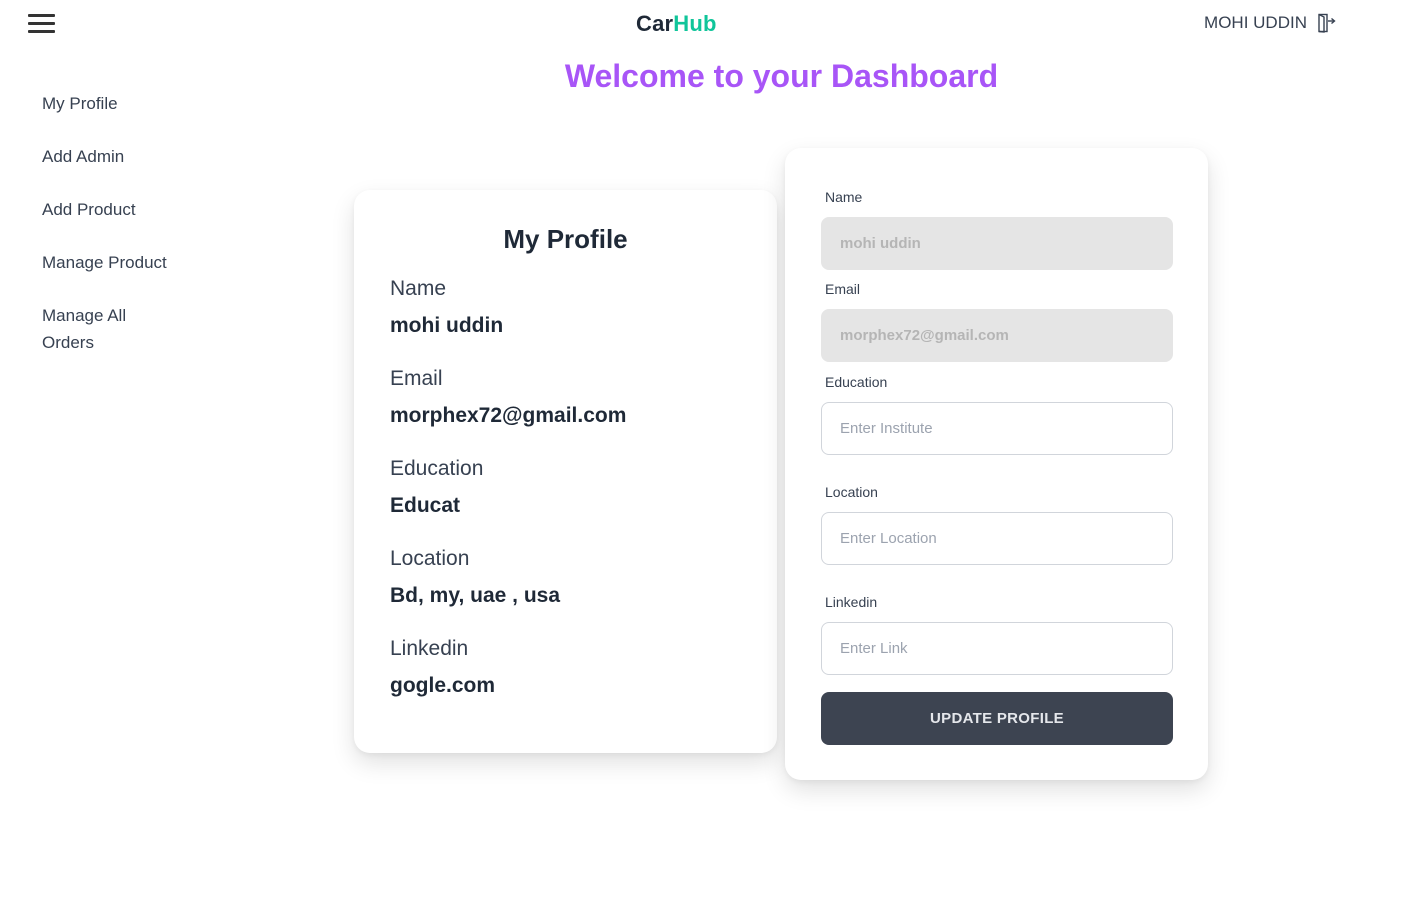 This screenshot has height=924, width=1423. I want to click on field-value: Educat, so click(425, 505).